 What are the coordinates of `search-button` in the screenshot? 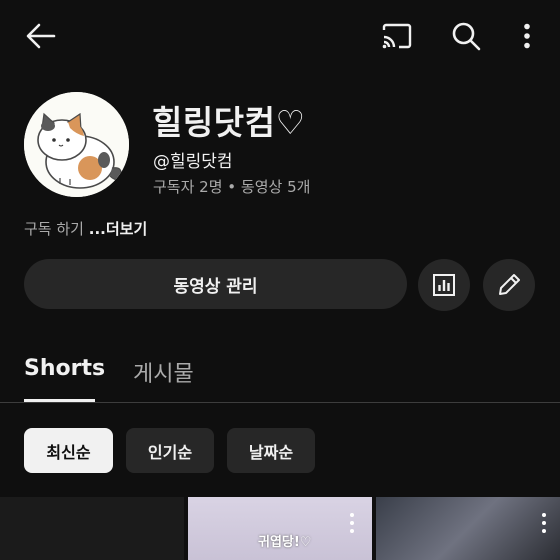 It's located at (466, 36).